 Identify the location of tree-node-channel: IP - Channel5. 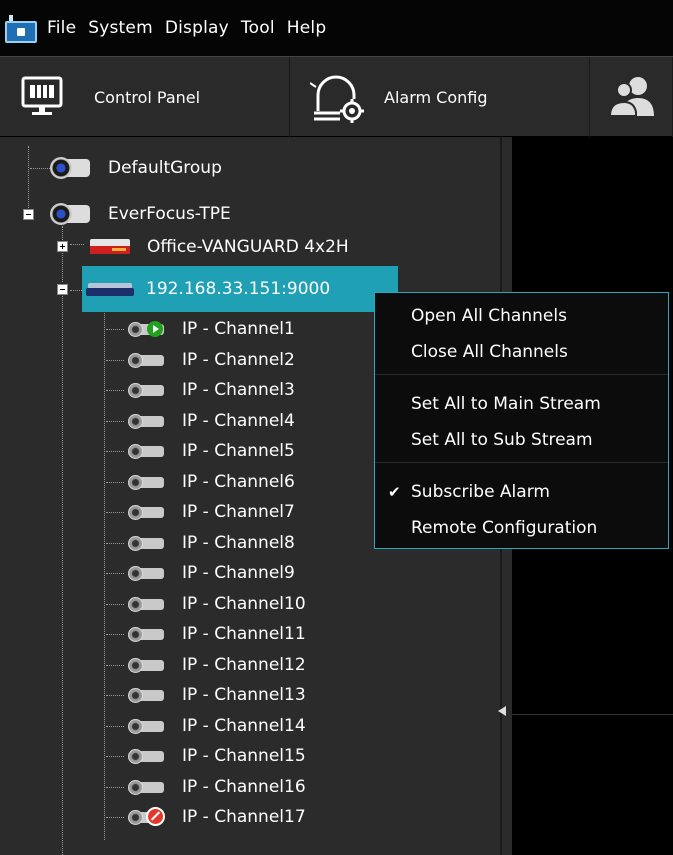
(210, 451).